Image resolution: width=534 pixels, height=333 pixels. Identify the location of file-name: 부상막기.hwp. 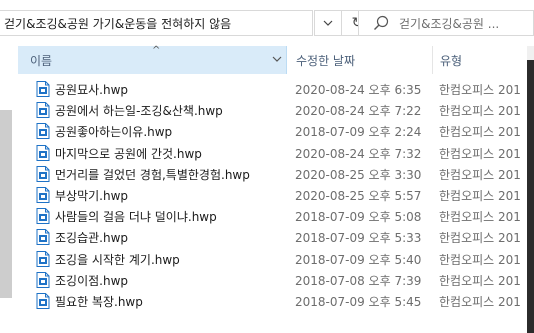
(92, 195).